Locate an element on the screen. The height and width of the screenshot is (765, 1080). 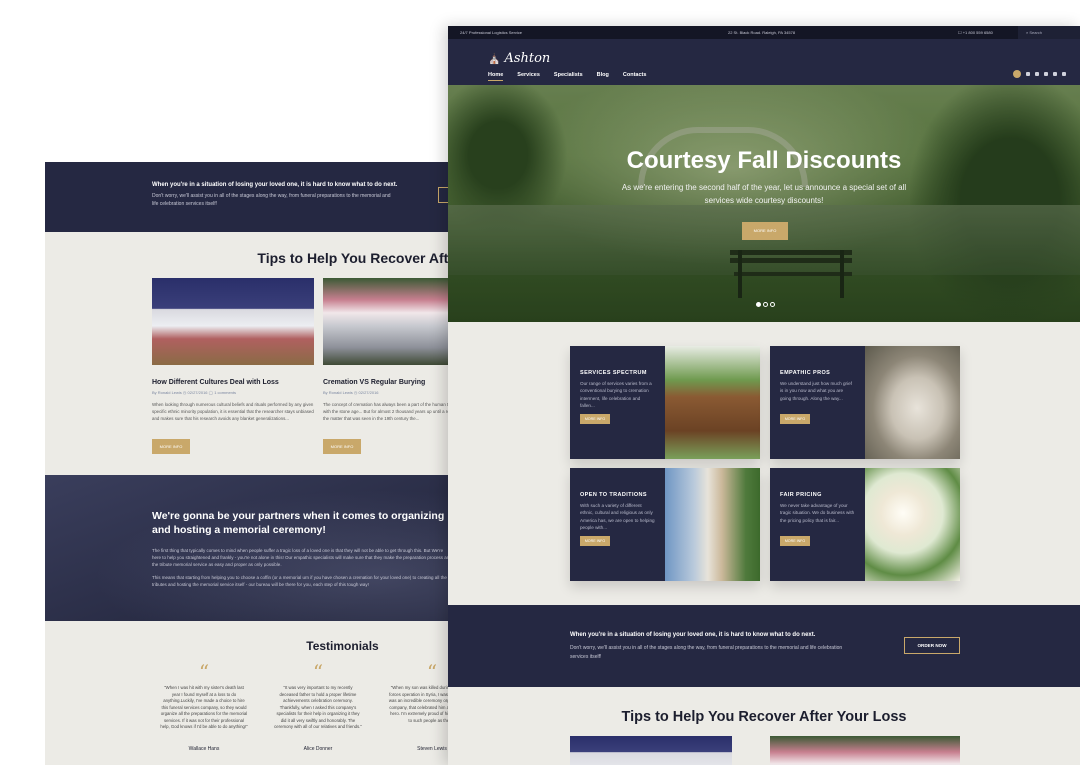
testimonial-author: Wallace Hans is located at coordinates (204, 749).